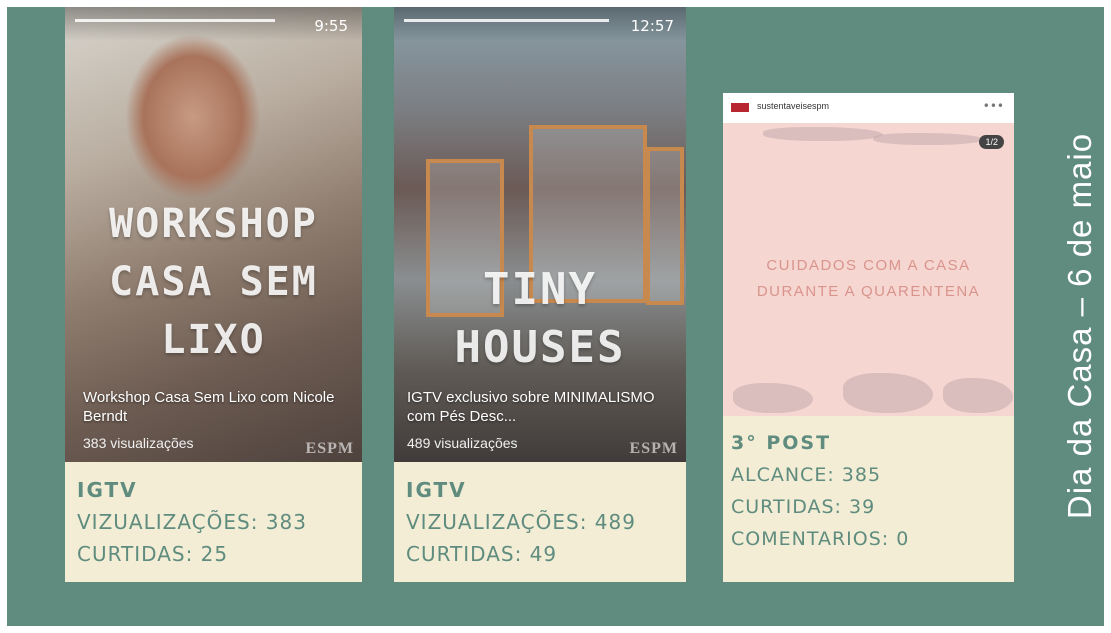  Describe the element at coordinates (803, 507) in the screenshot. I see `stat-likes: CURTIDAS: 39` at that location.